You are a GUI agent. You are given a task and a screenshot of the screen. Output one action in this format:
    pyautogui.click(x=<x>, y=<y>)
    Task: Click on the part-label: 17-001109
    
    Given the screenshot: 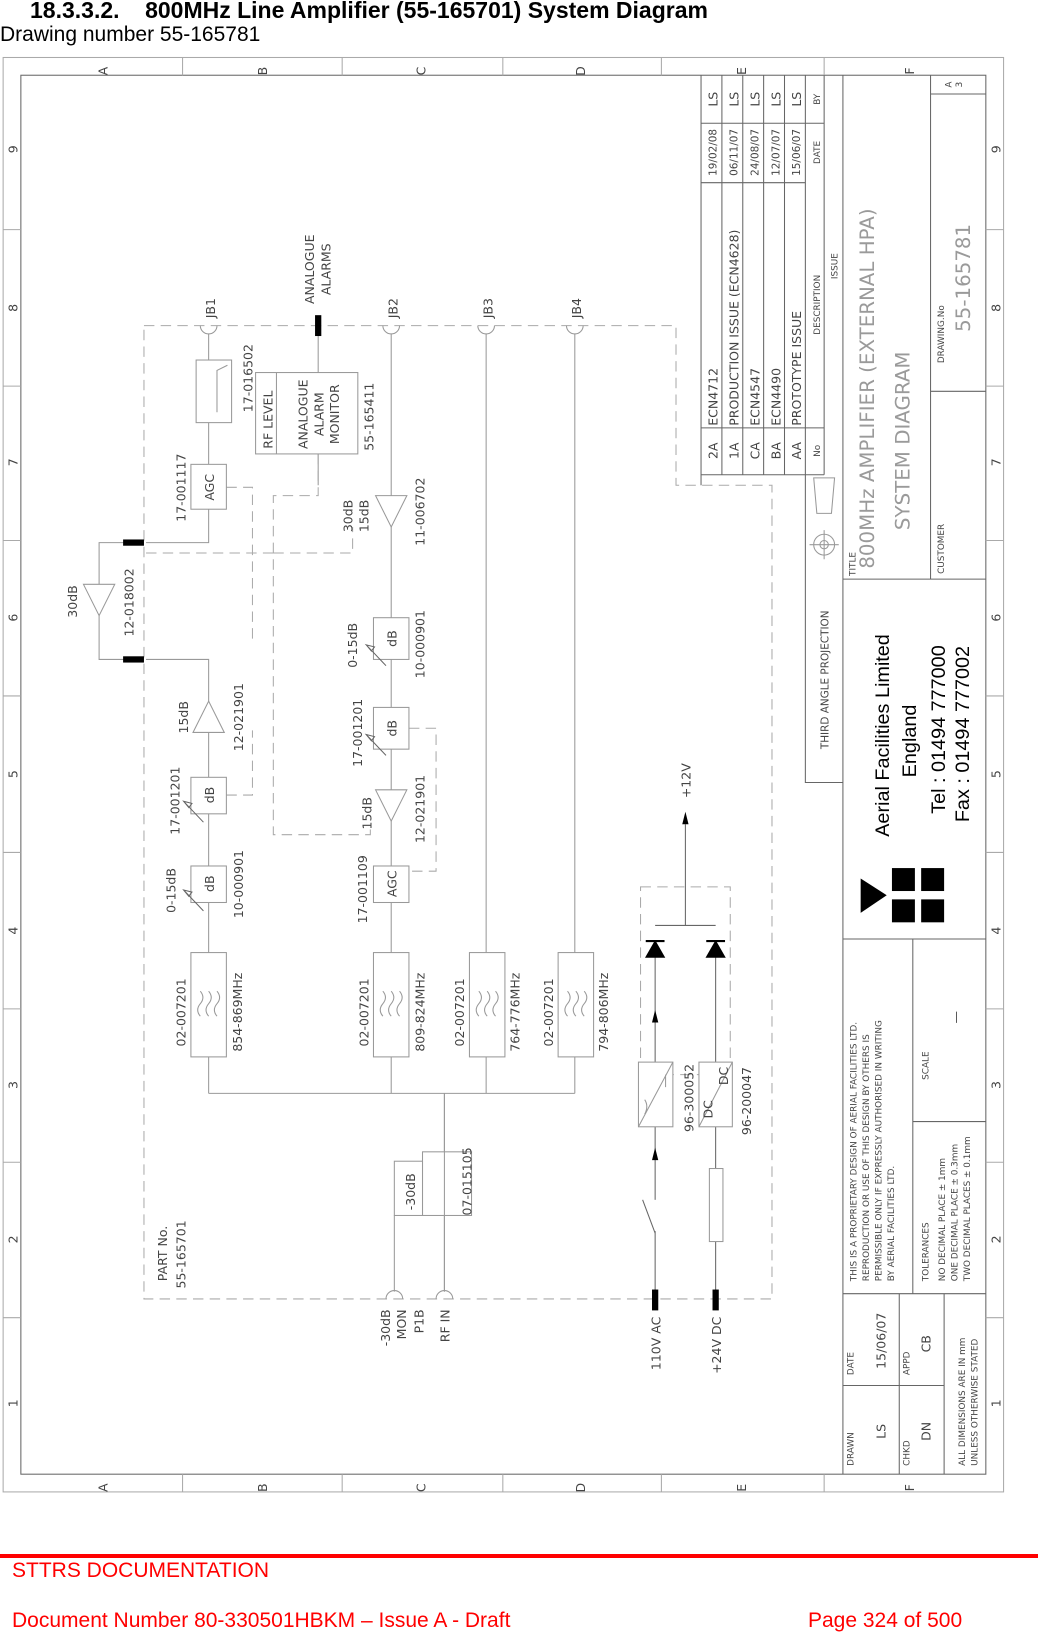 What is the action you would take?
    pyautogui.click(x=362, y=889)
    